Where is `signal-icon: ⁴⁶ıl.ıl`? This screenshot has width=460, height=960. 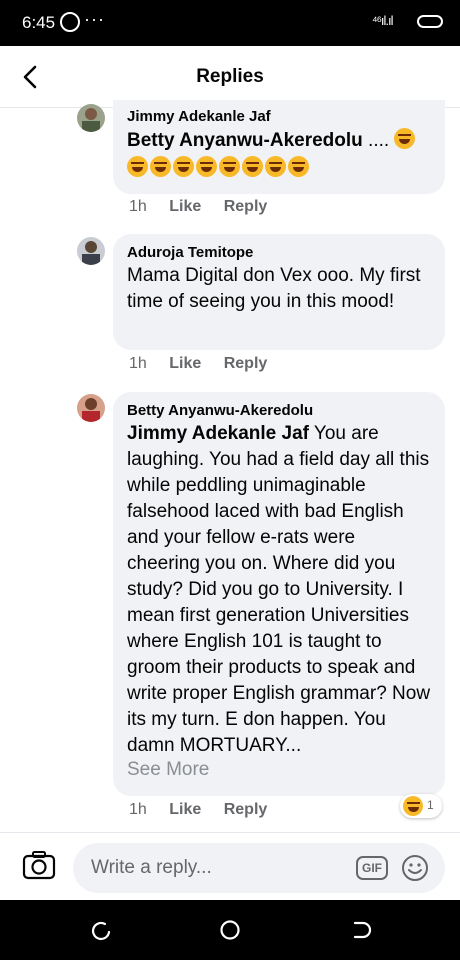 signal-icon: ⁴⁶ıl.ıl is located at coordinates (383, 20).